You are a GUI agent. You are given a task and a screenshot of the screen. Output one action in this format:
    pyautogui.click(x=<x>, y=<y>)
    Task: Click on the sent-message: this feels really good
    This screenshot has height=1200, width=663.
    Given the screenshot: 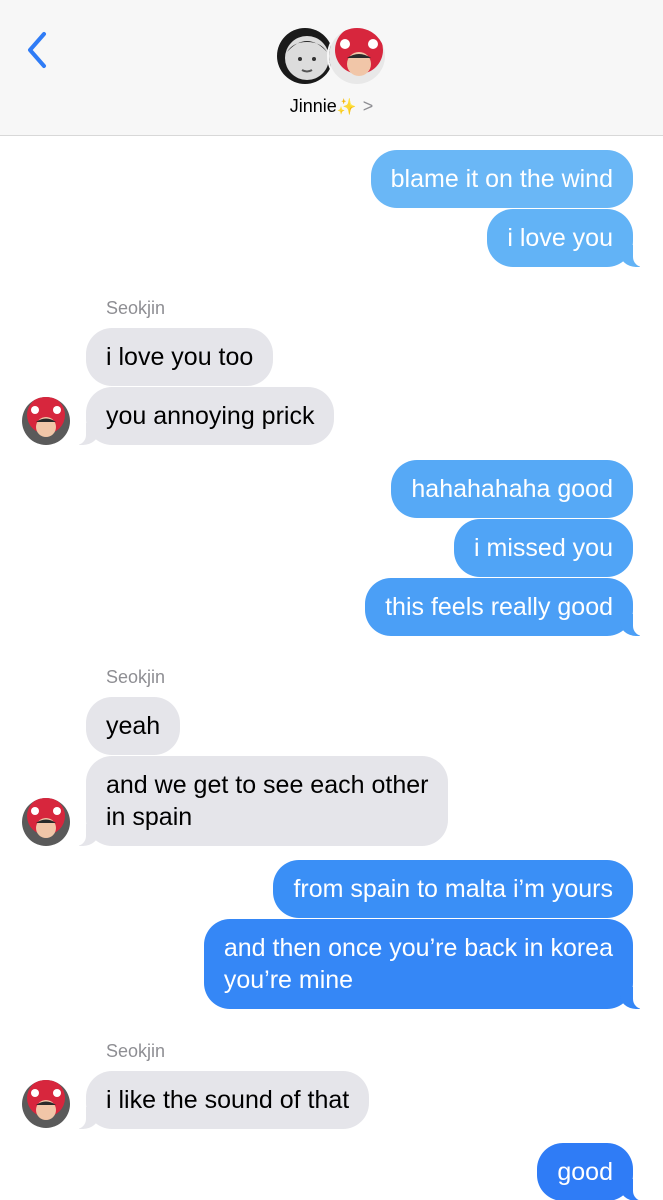 What is the action you would take?
    pyautogui.click(x=506, y=607)
    